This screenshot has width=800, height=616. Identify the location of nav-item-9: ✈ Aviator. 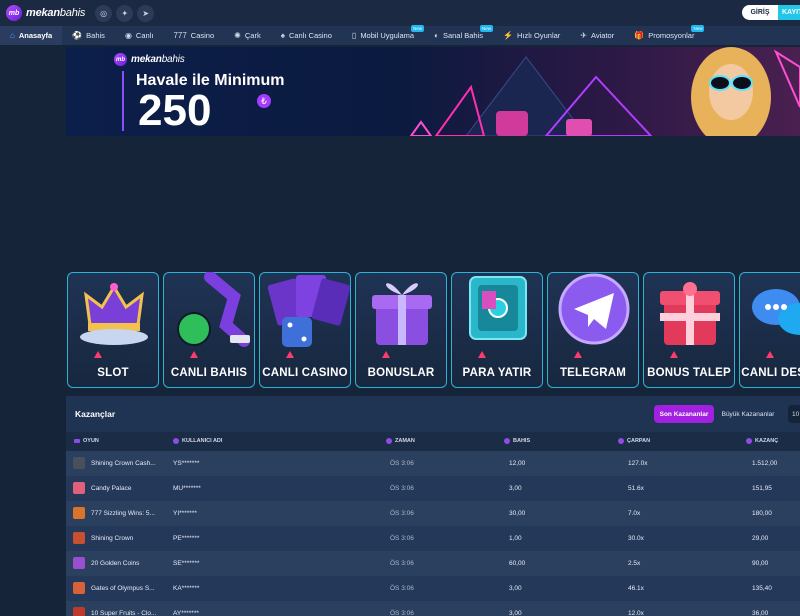
(597, 35).